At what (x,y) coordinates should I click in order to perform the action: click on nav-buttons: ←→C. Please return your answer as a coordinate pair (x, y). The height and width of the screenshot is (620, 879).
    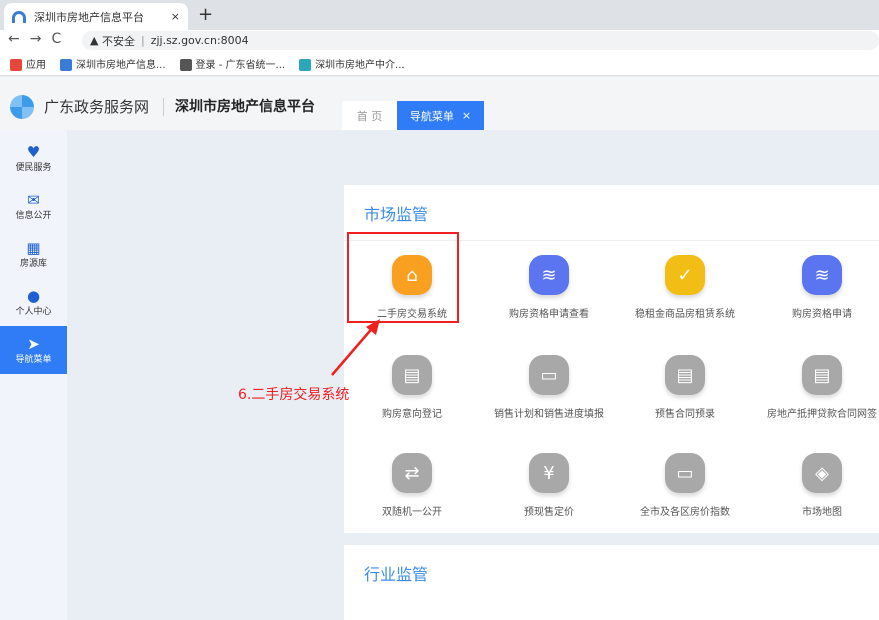
    Looking at the image, I should click on (39, 39).